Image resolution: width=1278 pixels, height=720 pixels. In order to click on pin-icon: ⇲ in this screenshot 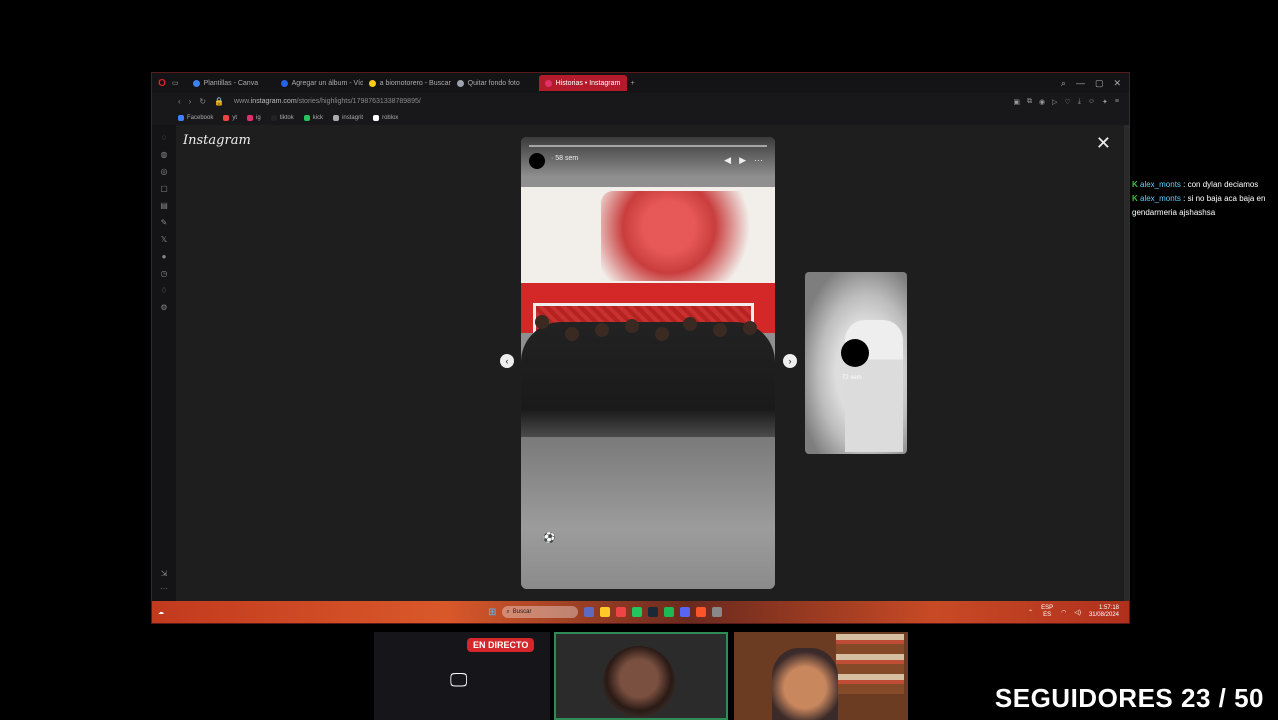, I will do `click(164, 573)`.